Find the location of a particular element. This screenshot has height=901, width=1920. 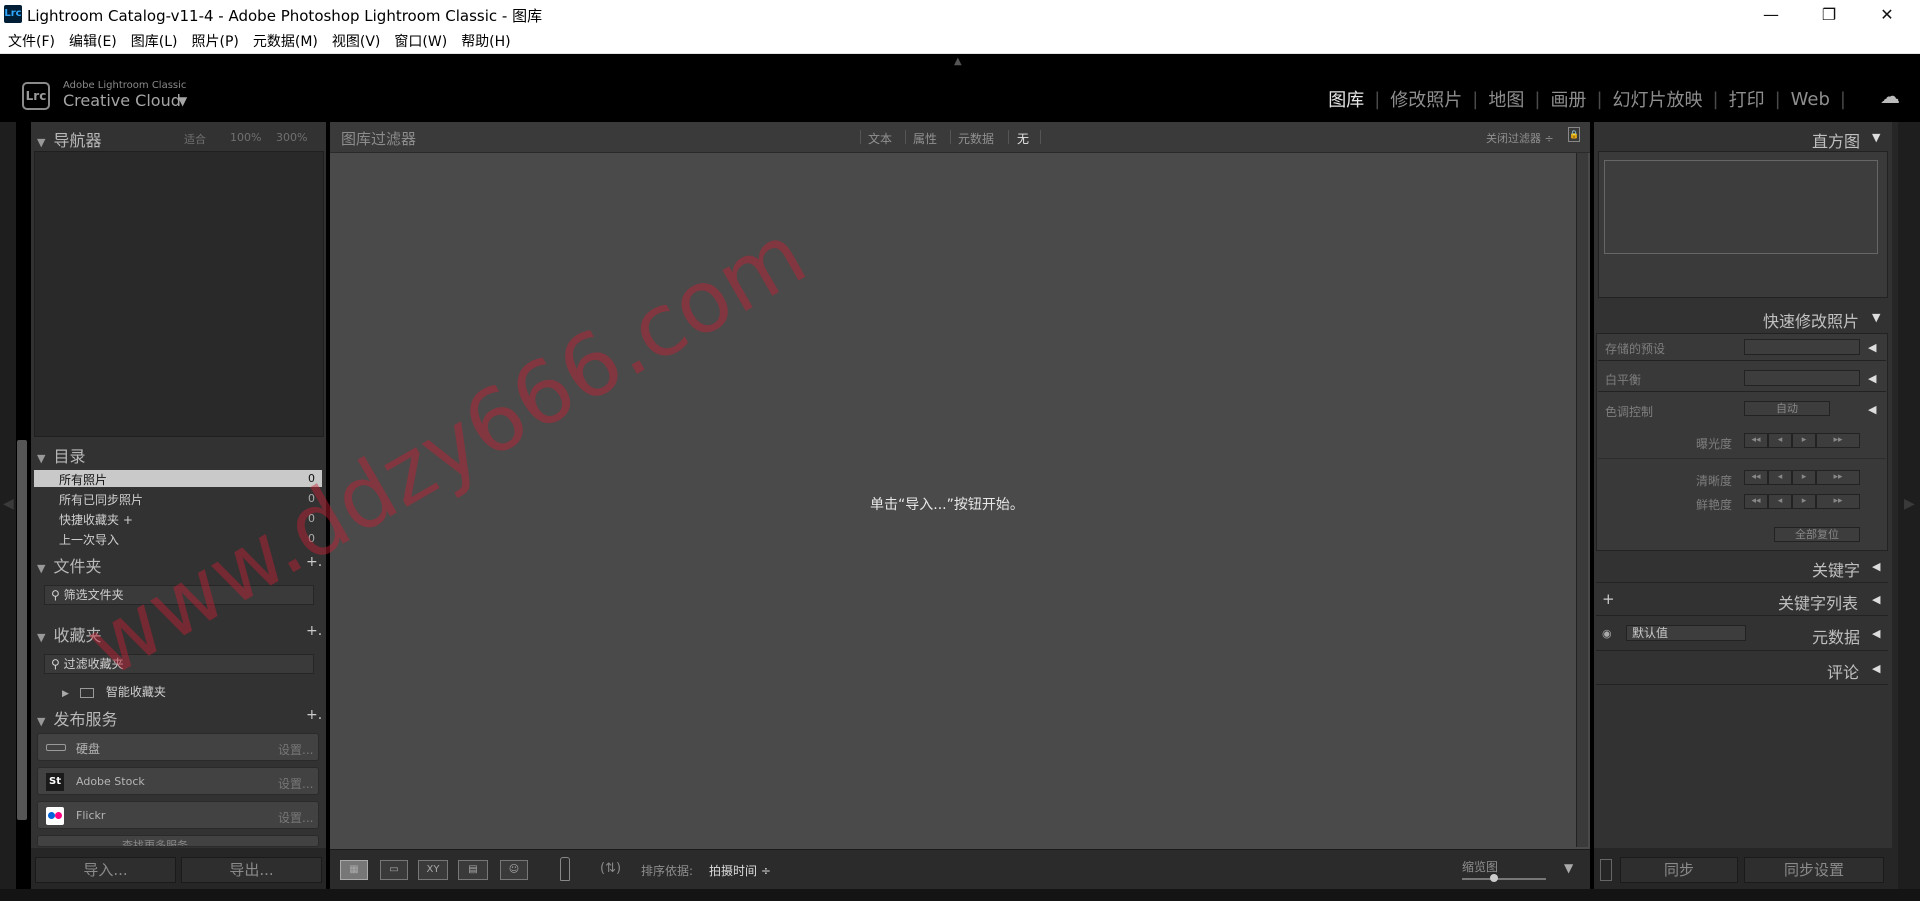

module-book: 画册 is located at coordinates (1568, 99).